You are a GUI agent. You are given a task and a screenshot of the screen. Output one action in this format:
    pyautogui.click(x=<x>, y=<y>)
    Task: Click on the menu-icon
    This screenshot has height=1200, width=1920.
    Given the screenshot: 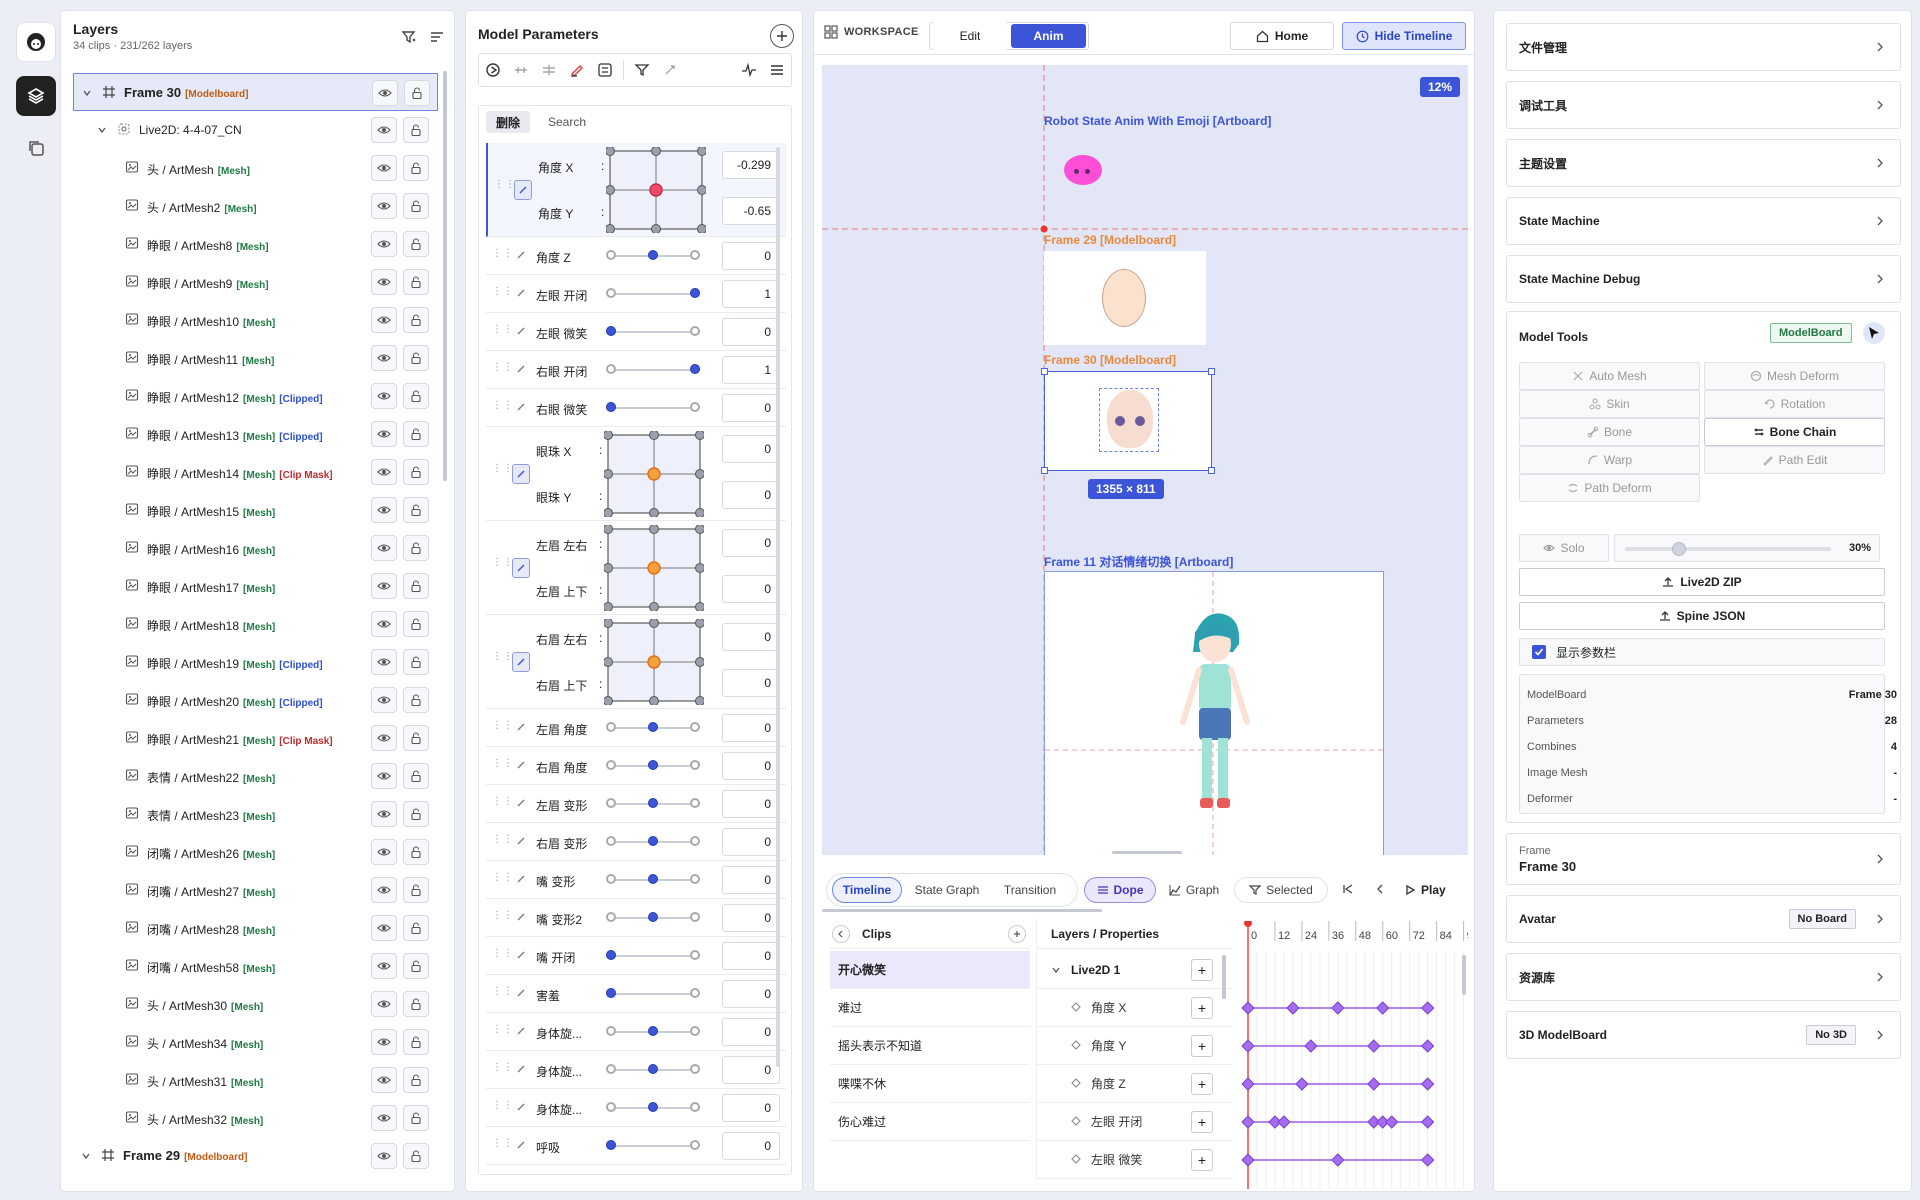 What is the action you would take?
    pyautogui.click(x=777, y=70)
    